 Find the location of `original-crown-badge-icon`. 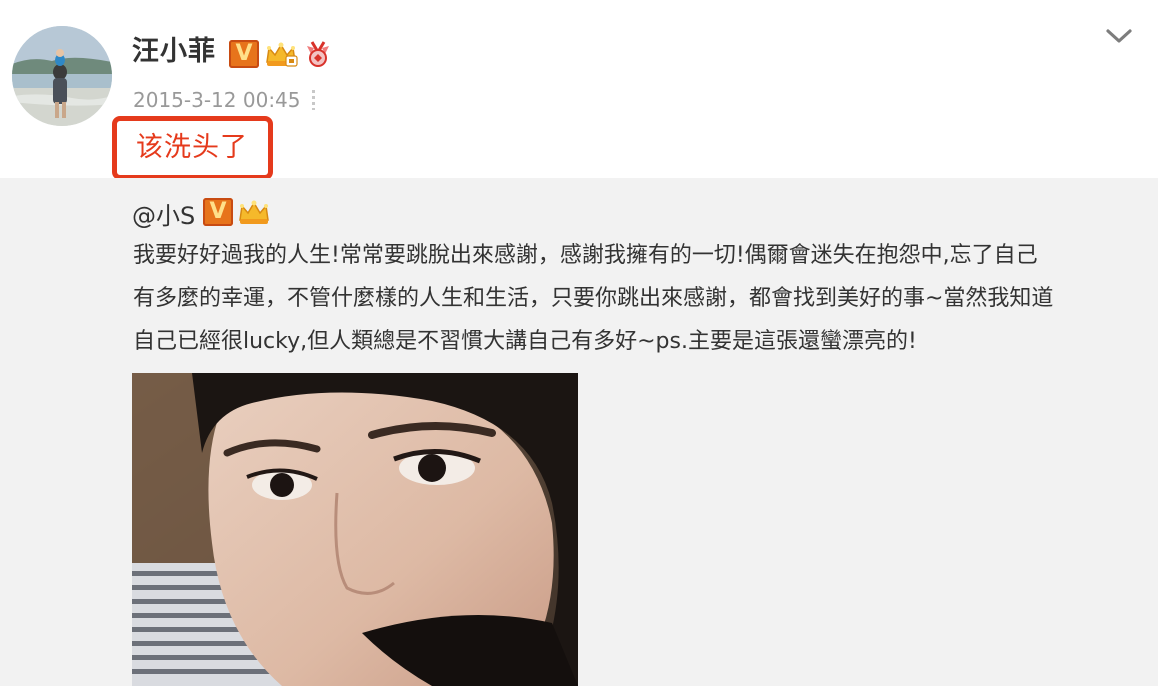

original-crown-badge-icon is located at coordinates (254, 212).